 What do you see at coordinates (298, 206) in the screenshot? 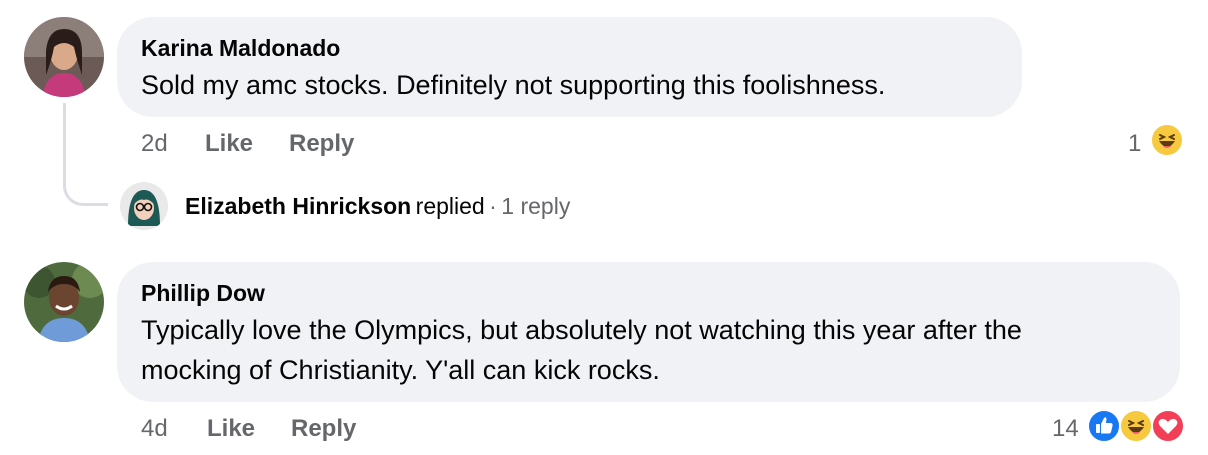
I see `reply-author: Elizabeth Hinrickson` at bounding box center [298, 206].